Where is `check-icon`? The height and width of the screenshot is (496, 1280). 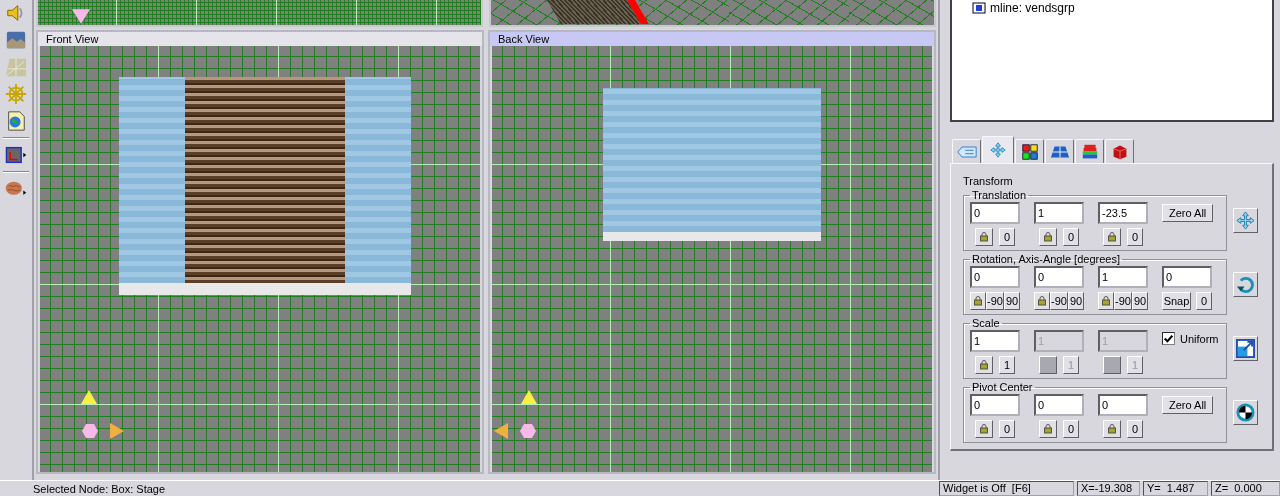
check-icon is located at coordinates (1168, 338).